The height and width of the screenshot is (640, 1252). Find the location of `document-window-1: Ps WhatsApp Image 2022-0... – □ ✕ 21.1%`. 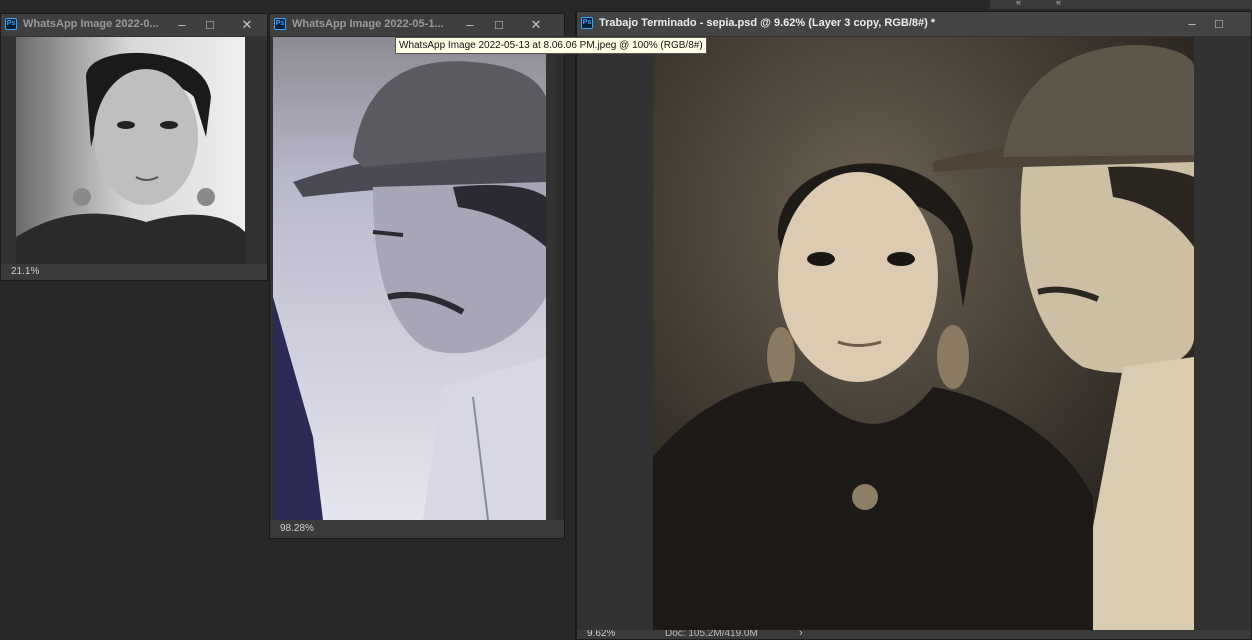

document-window-1: Ps WhatsApp Image 2022-0... – □ ✕ 21.1% is located at coordinates (134, 147).